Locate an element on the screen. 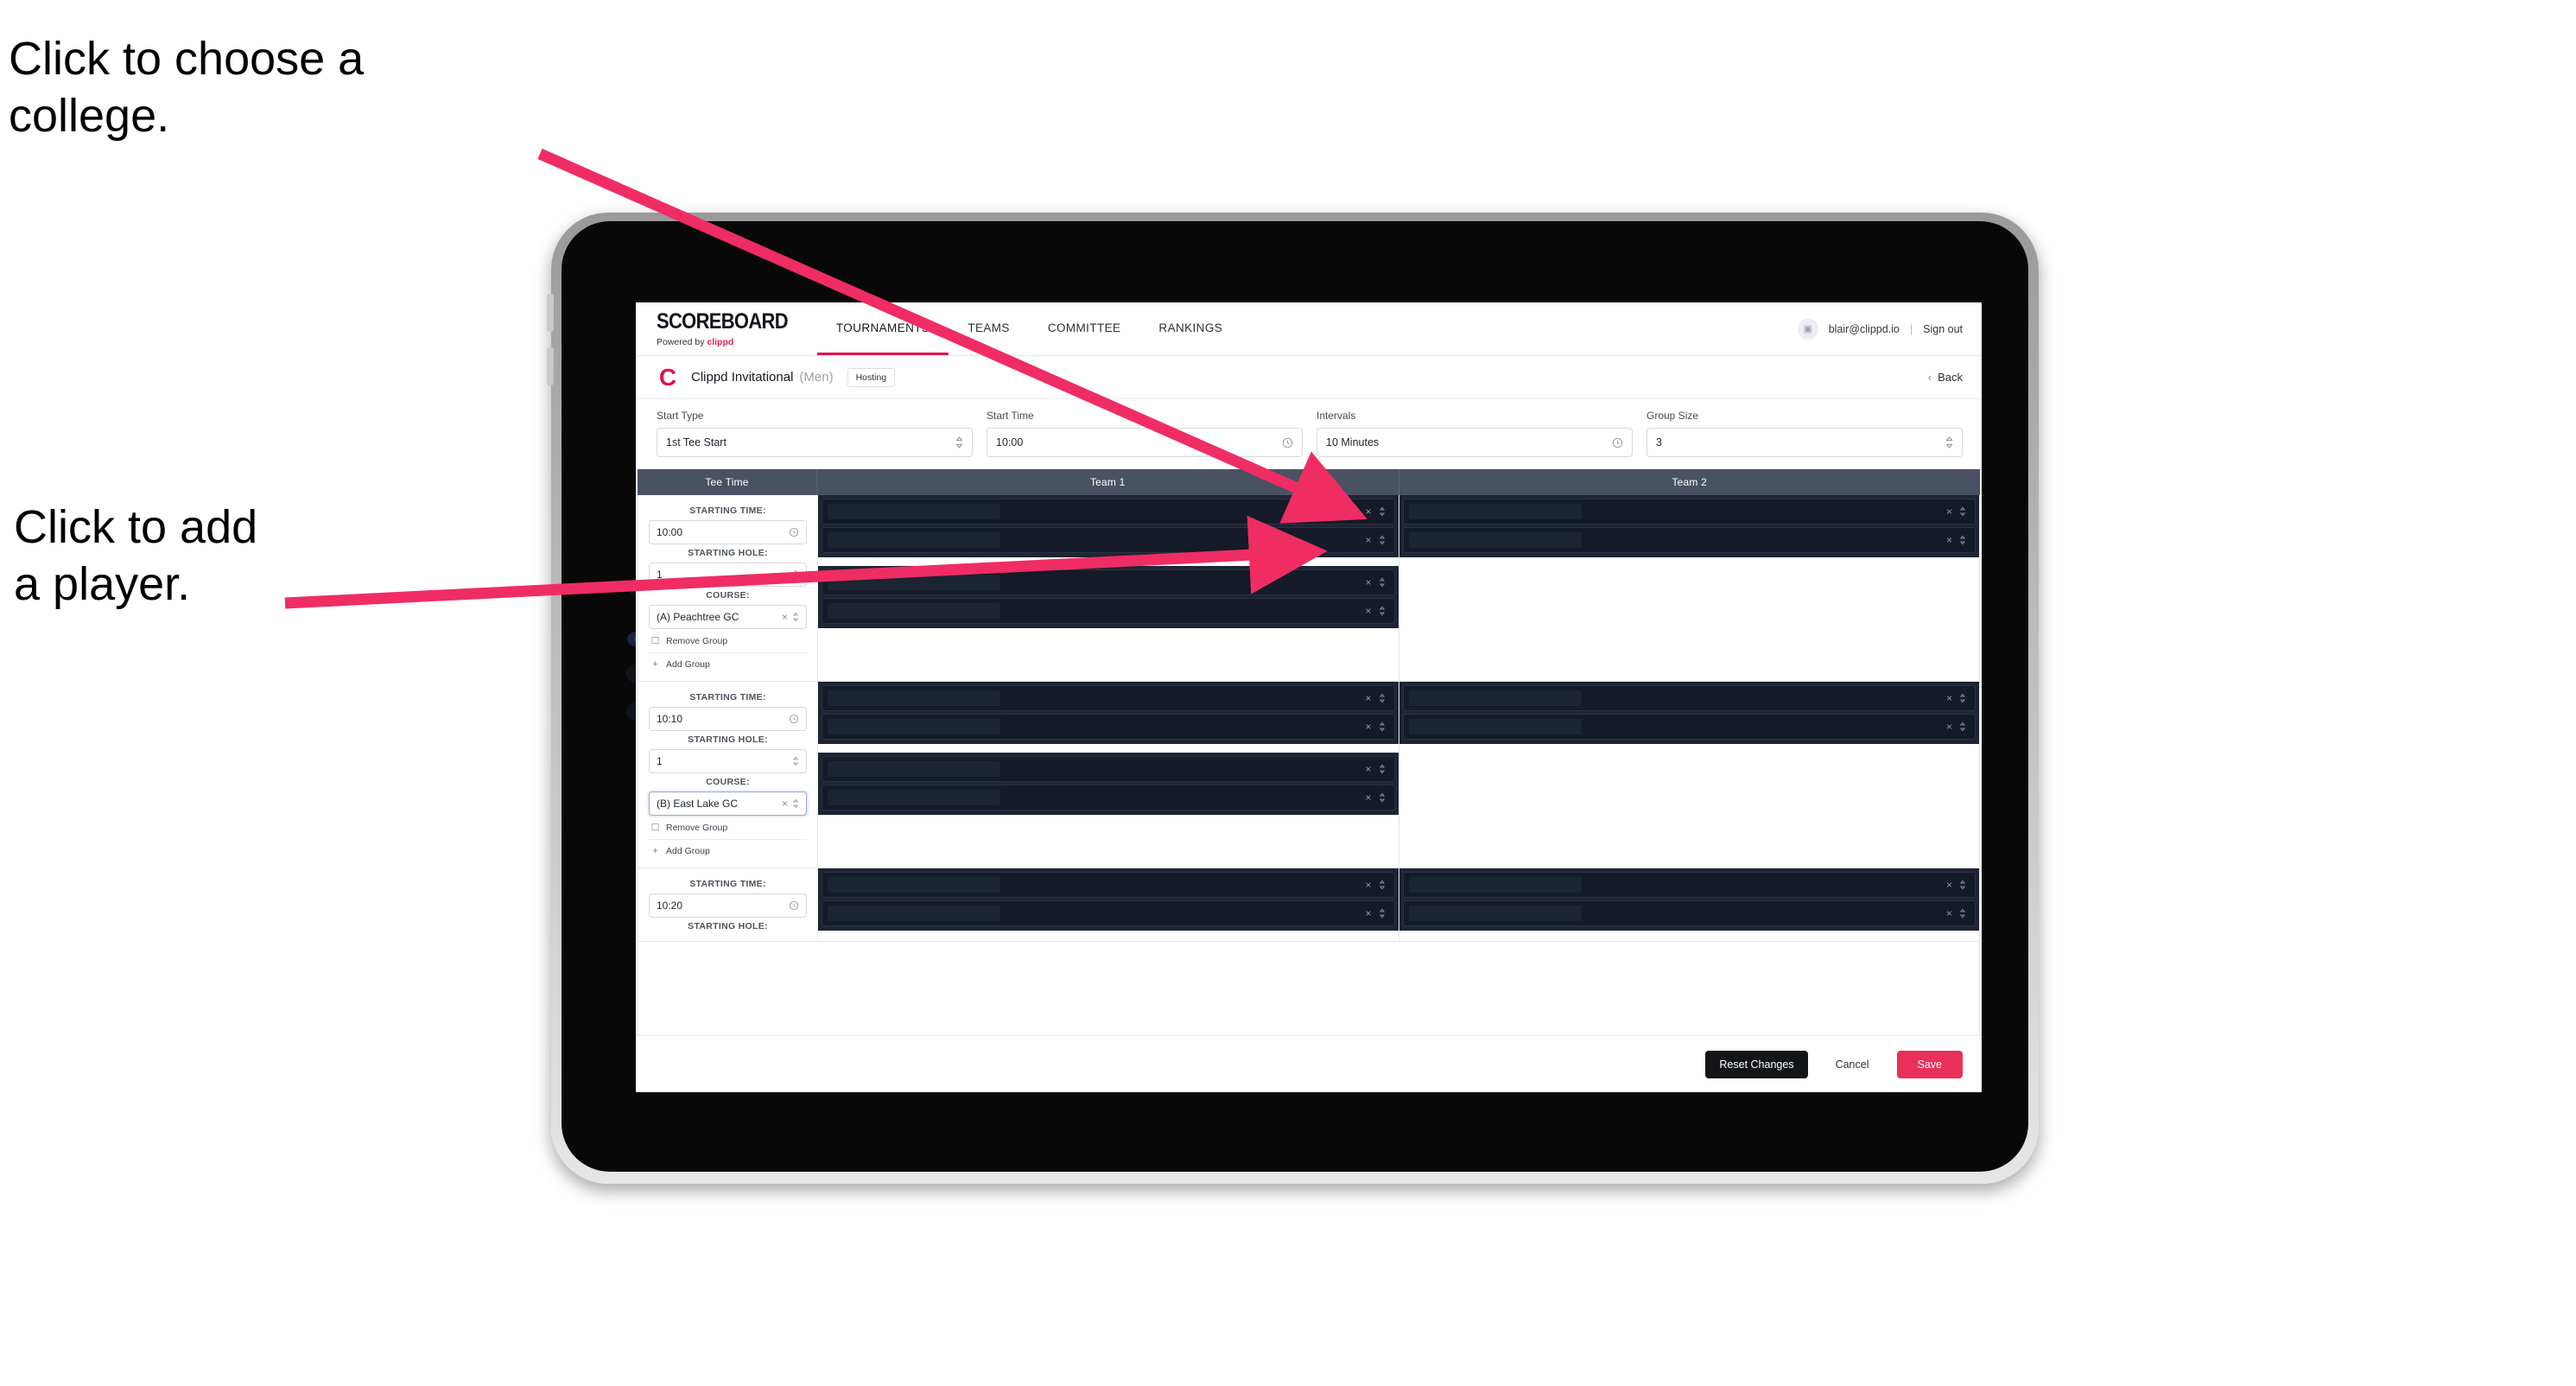 The height and width of the screenshot is (1386, 2576). stepper-group-size: 3 is located at coordinates (1804, 442).